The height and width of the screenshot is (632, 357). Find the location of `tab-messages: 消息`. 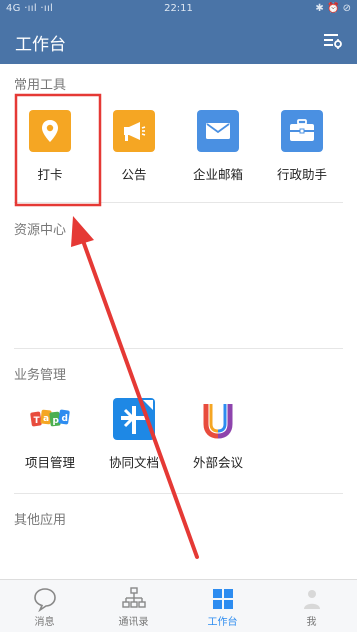

tab-messages: 消息 is located at coordinates (44, 606).